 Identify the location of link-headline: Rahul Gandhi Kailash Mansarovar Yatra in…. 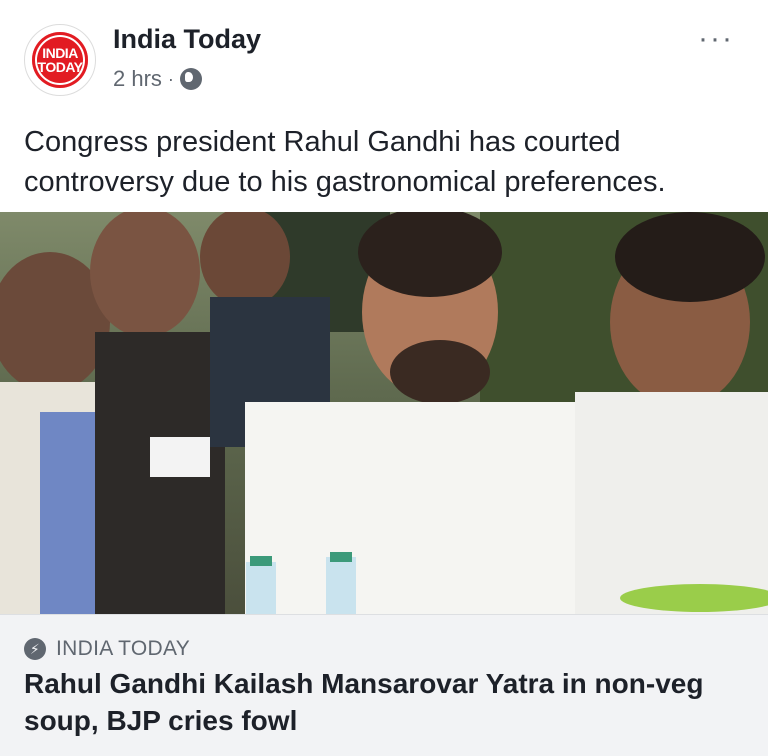
(384, 702).